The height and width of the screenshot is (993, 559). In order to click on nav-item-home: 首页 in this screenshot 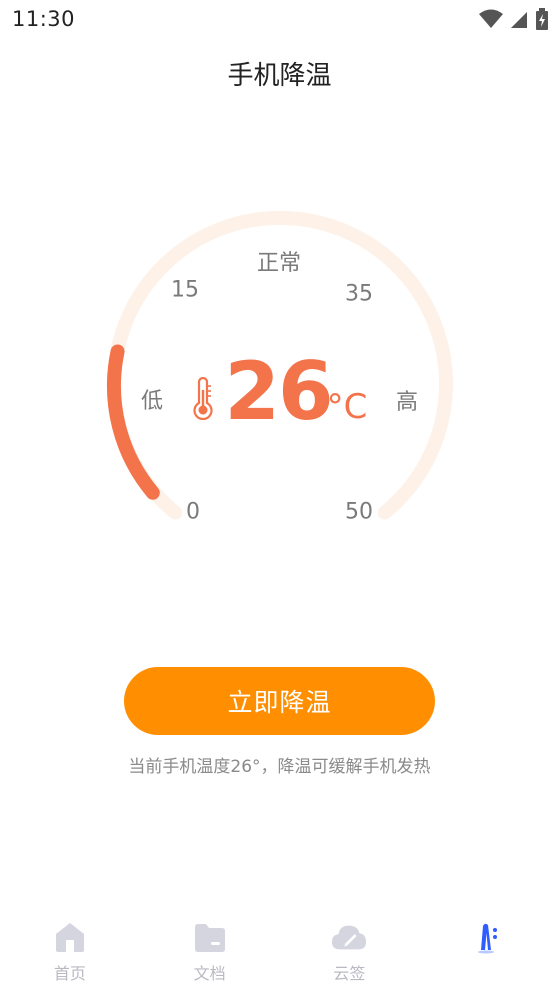, I will do `click(70, 952)`.